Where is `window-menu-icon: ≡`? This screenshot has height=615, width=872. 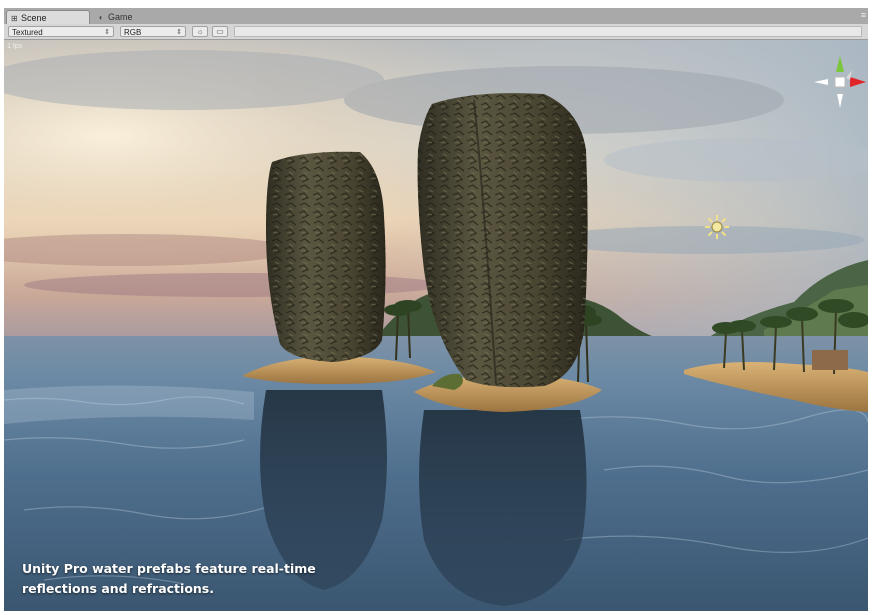
window-menu-icon: ≡ is located at coordinates (863, 15).